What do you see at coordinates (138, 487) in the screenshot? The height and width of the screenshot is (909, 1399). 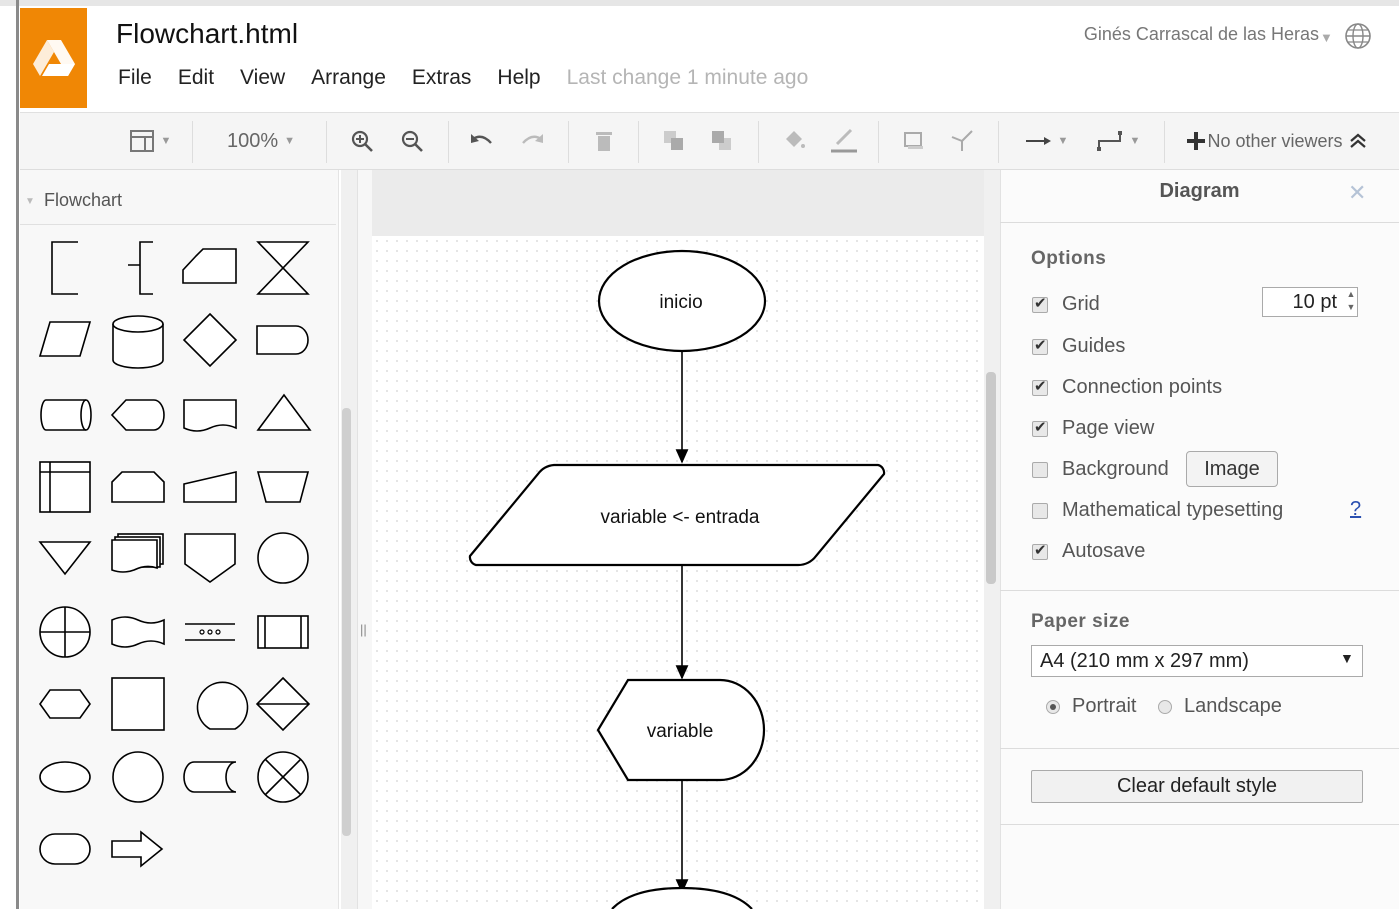 I see `shape-loop-limit` at bounding box center [138, 487].